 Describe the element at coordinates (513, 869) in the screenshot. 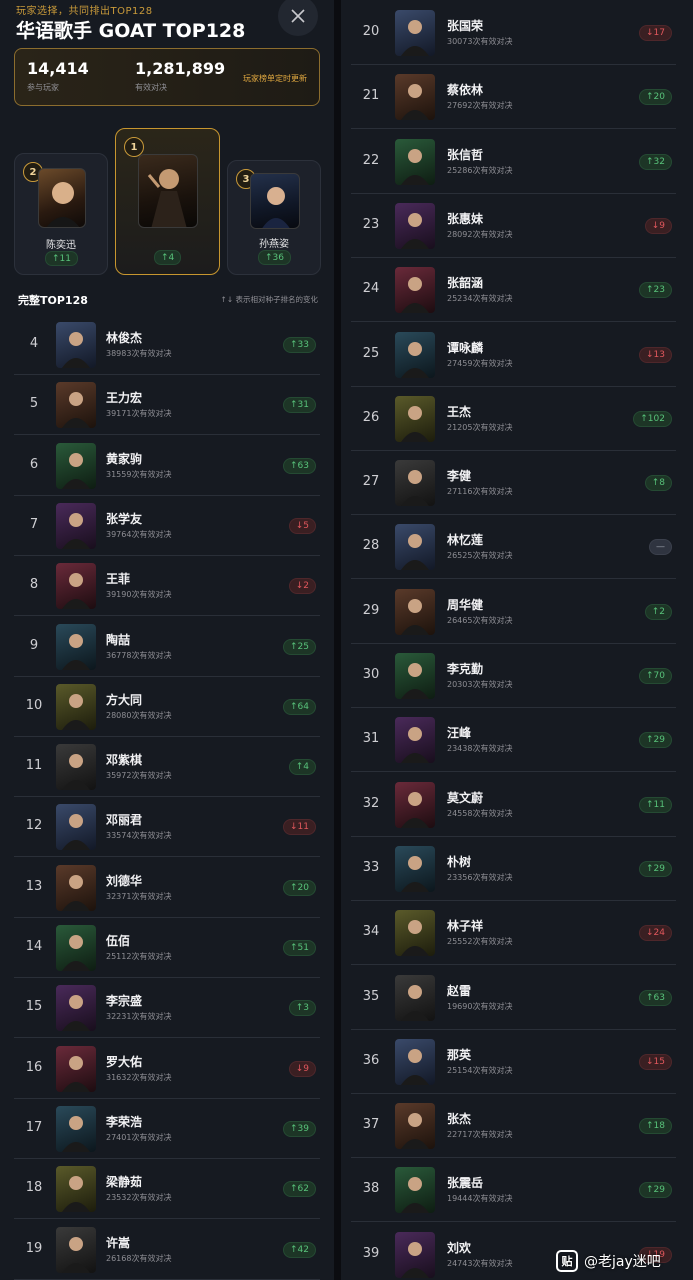

I see `table-row: 33 朴树 23356次有效对决 ↑29` at that location.